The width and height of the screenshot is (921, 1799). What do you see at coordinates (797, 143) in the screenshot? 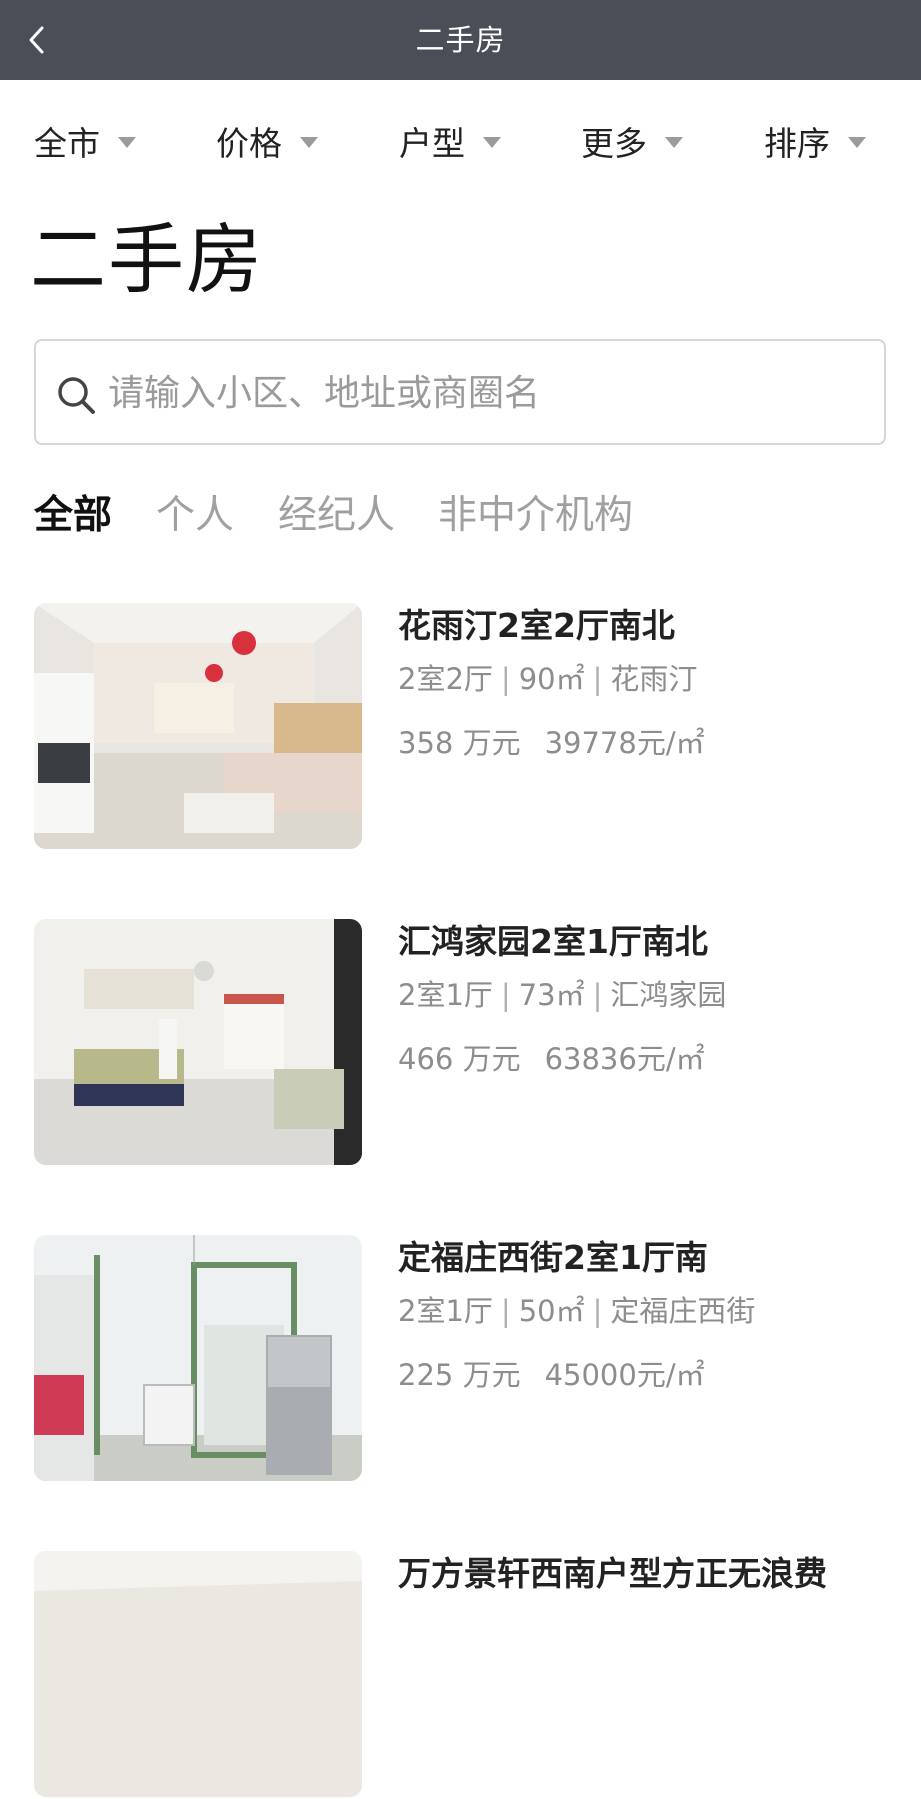
I see `filter-sort-label: 排序` at bounding box center [797, 143].